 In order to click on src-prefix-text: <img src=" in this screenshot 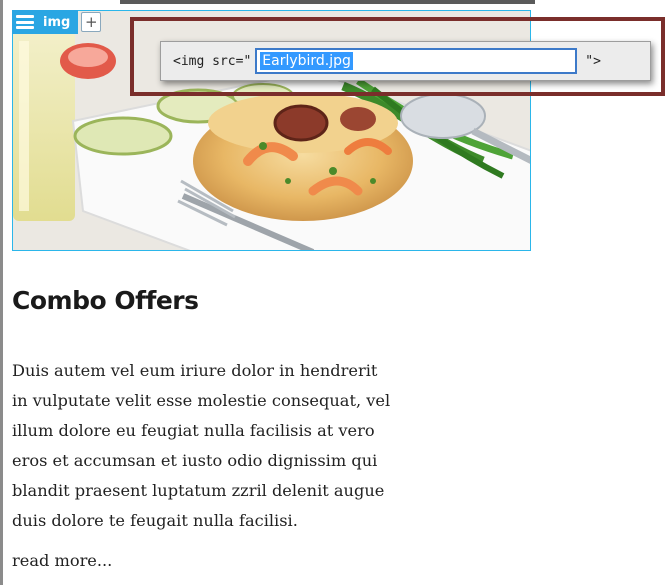, I will do `click(212, 61)`.